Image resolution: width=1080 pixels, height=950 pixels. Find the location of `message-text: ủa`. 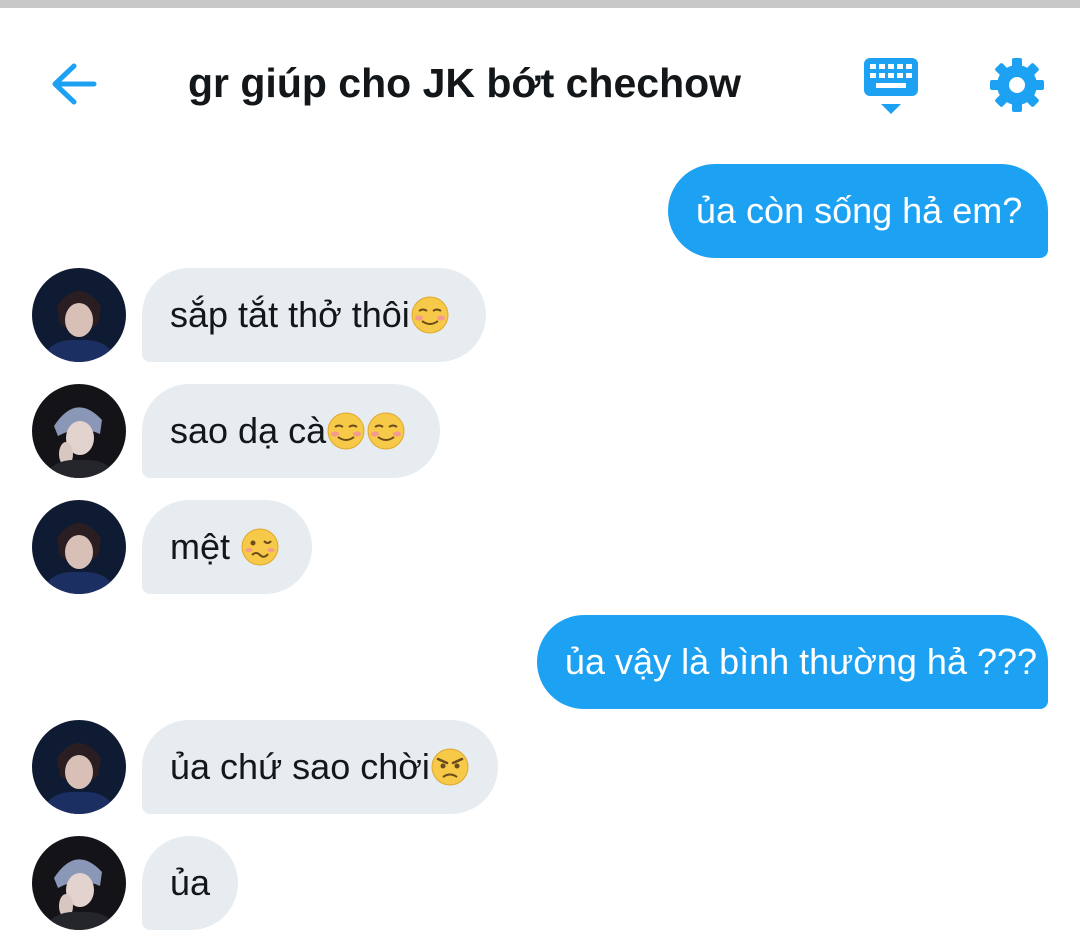

message-text: ủa is located at coordinates (190, 882).